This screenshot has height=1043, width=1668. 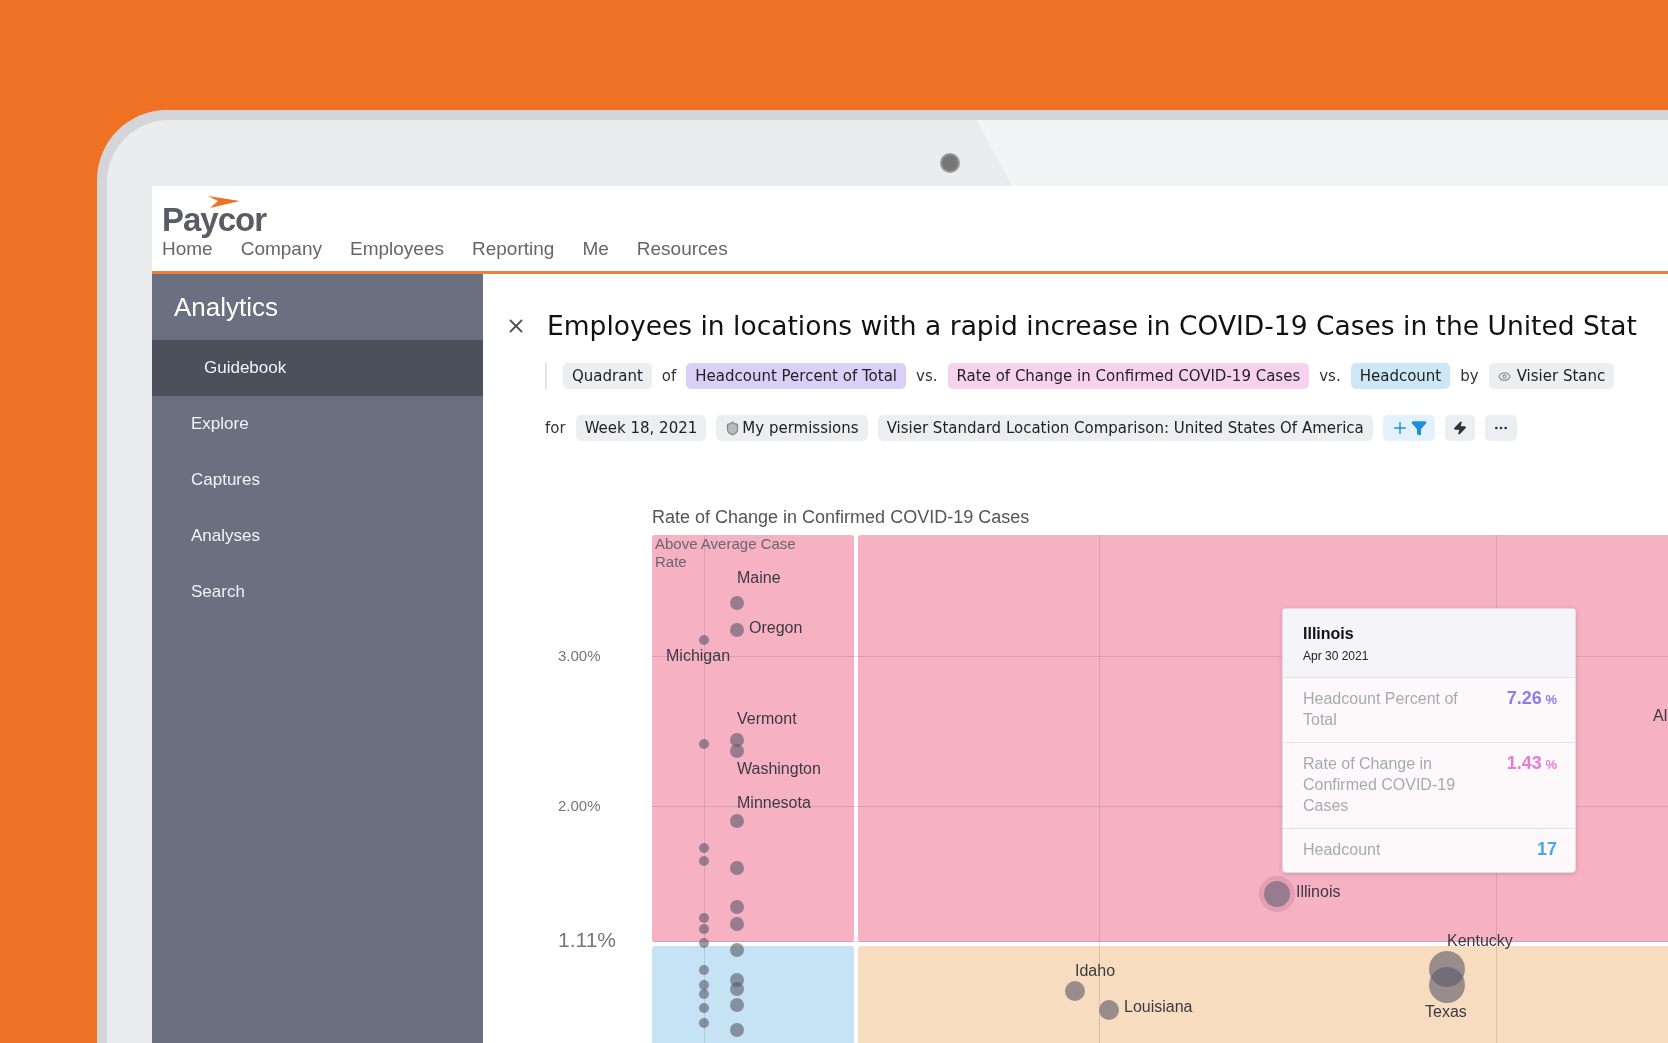 I want to click on sidebar-item: Guidebook, so click(x=317, y=368).